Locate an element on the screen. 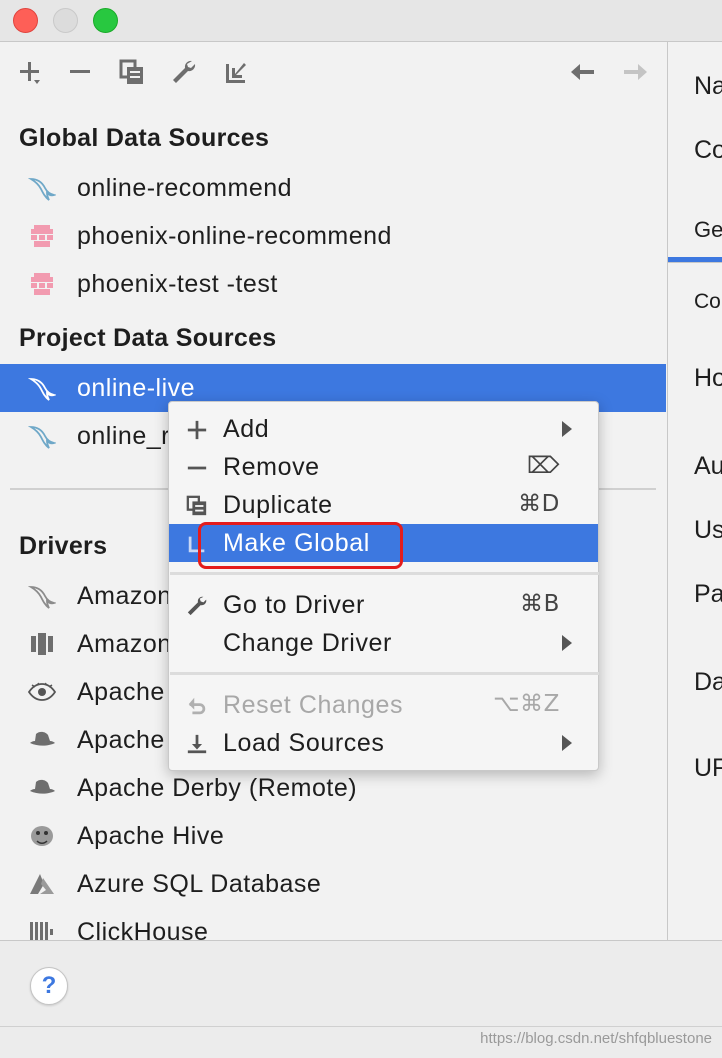 The image size is (722, 1058). menu-item-shortcut: ⌘D is located at coordinates (539, 504).